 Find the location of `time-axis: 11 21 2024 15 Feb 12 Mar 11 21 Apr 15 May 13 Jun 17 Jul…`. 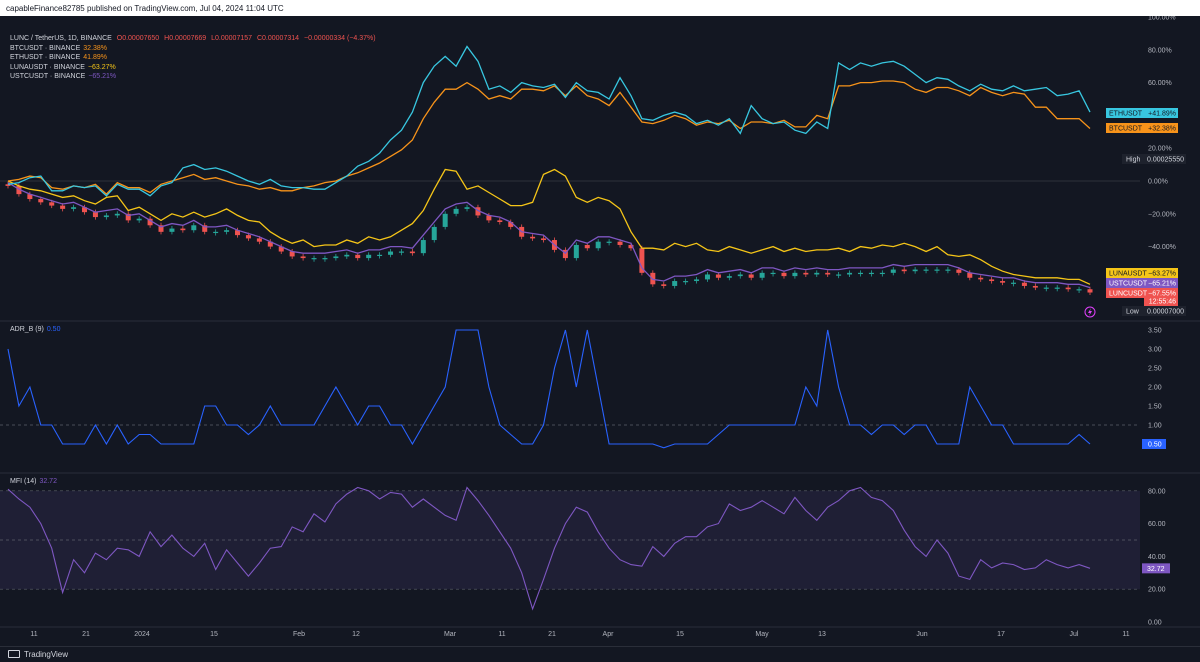

time-axis: 11 21 2024 15 Feb 12 Mar 11 21 Apr 15 May 13 Jun 17 Jul… is located at coordinates (579, 634).